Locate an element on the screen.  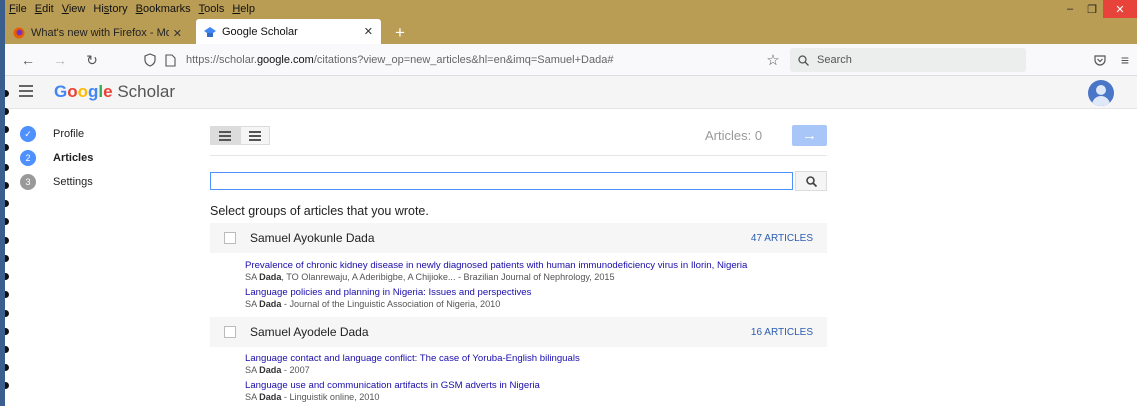
next-button: → is located at coordinates (809, 135).